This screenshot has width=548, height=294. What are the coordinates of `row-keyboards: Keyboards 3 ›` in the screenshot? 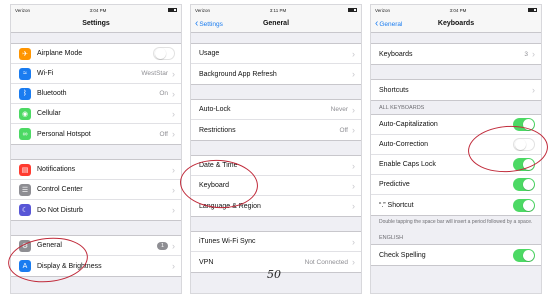 It's located at (456, 54).